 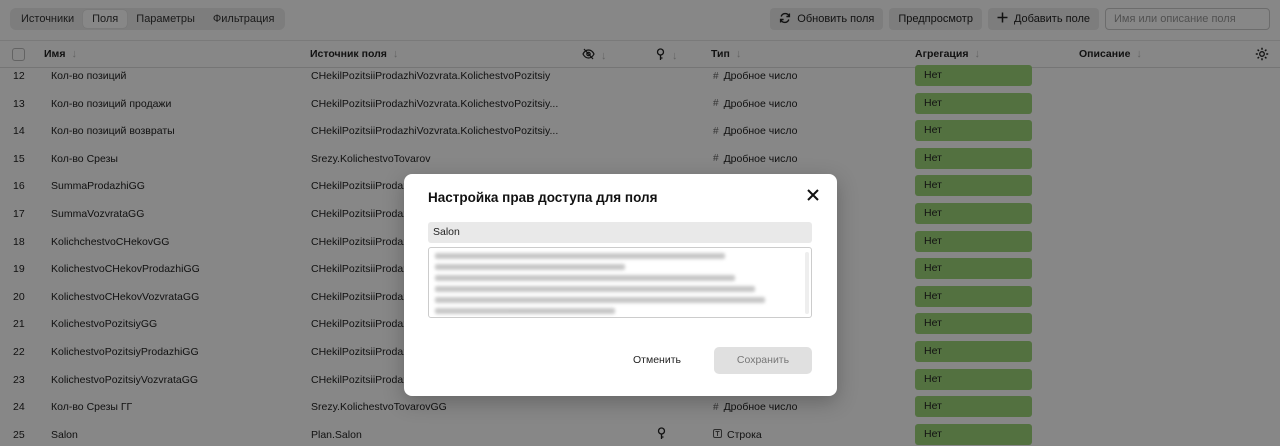 What do you see at coordinates (543, 197) in the screenshot?
I see `dialog-title: Настройка прав доступа для поля` at bounding box center [543, 197].